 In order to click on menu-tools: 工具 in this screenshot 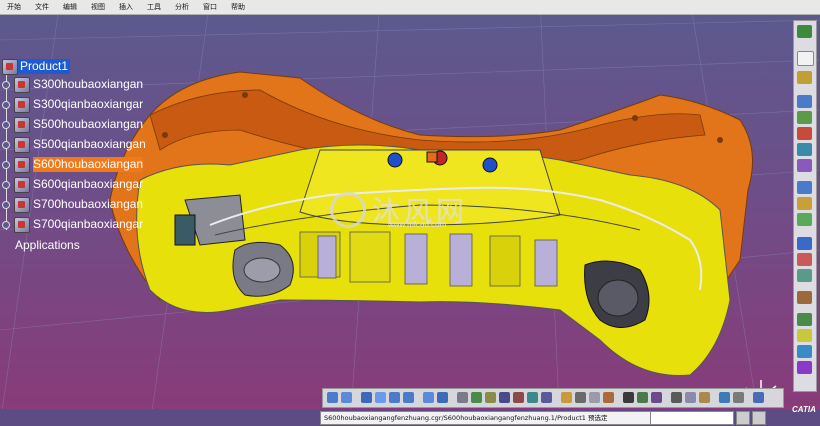, I will do `click(154, 7)`.